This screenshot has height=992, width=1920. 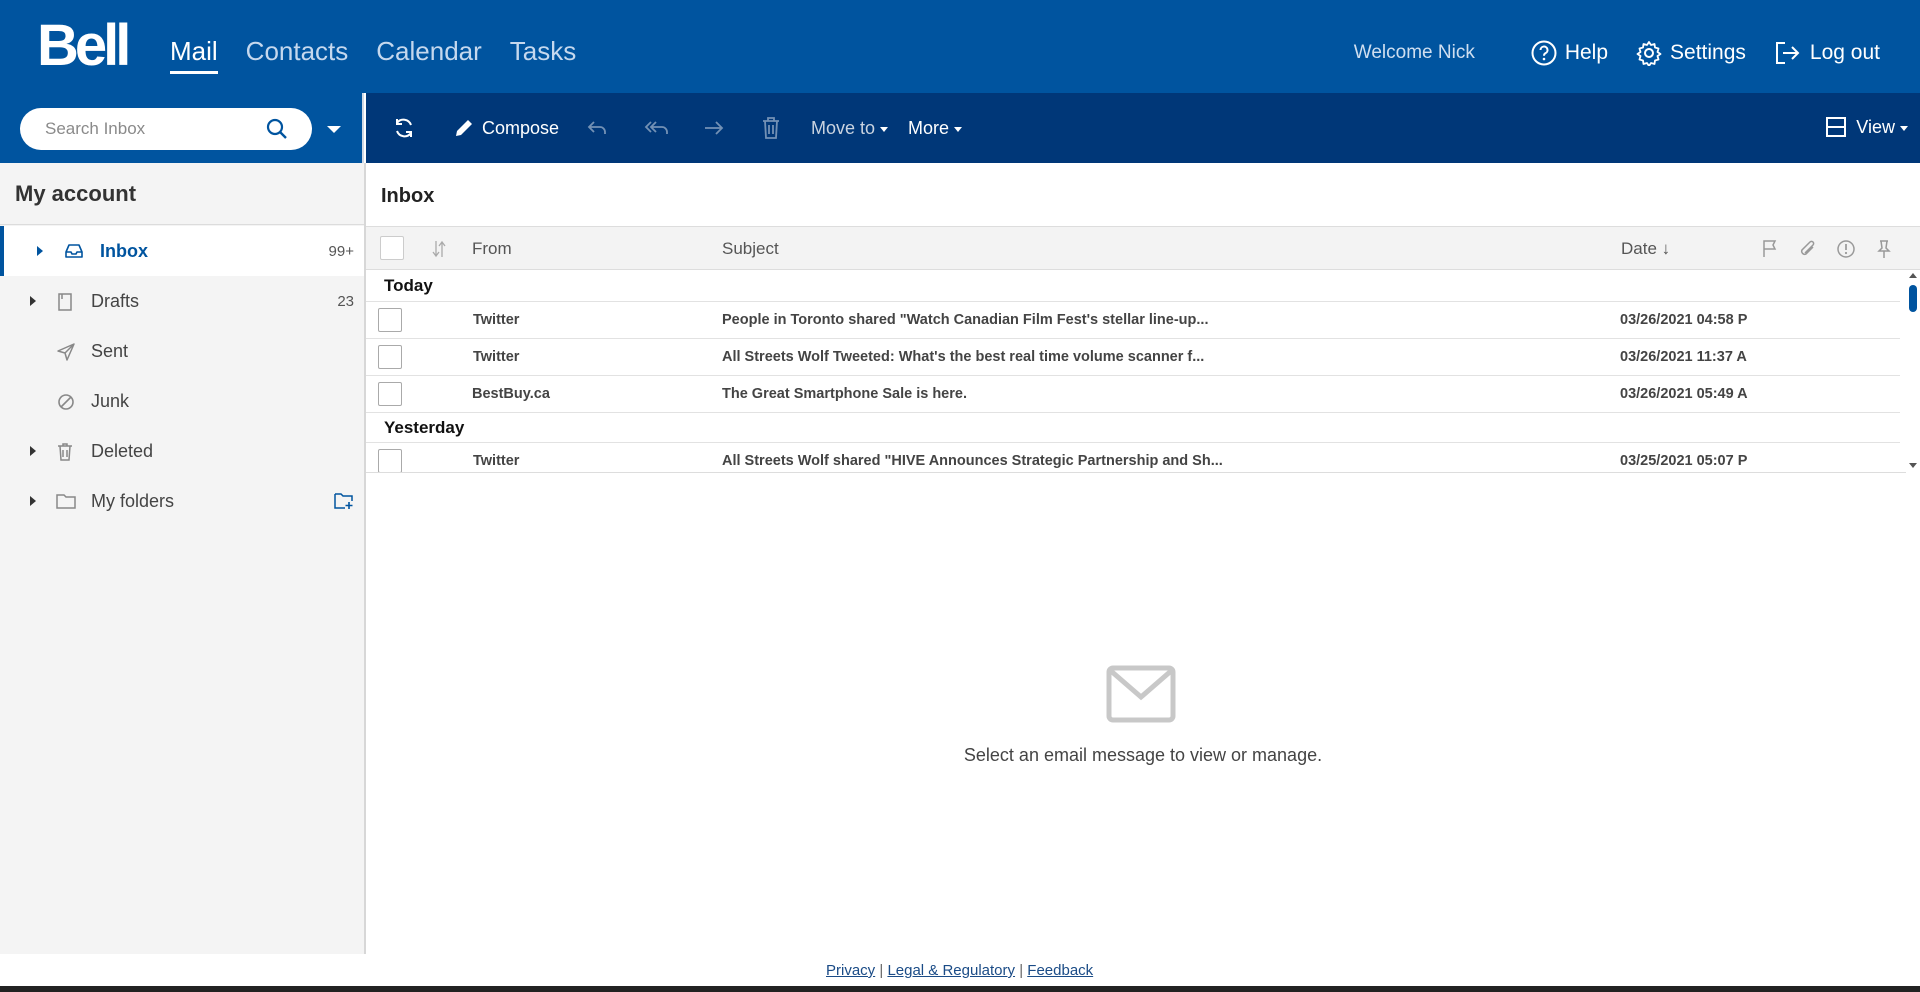 I want to click on sidebar-item-inbox: Inbox 99+, so click(x=182, y=251).